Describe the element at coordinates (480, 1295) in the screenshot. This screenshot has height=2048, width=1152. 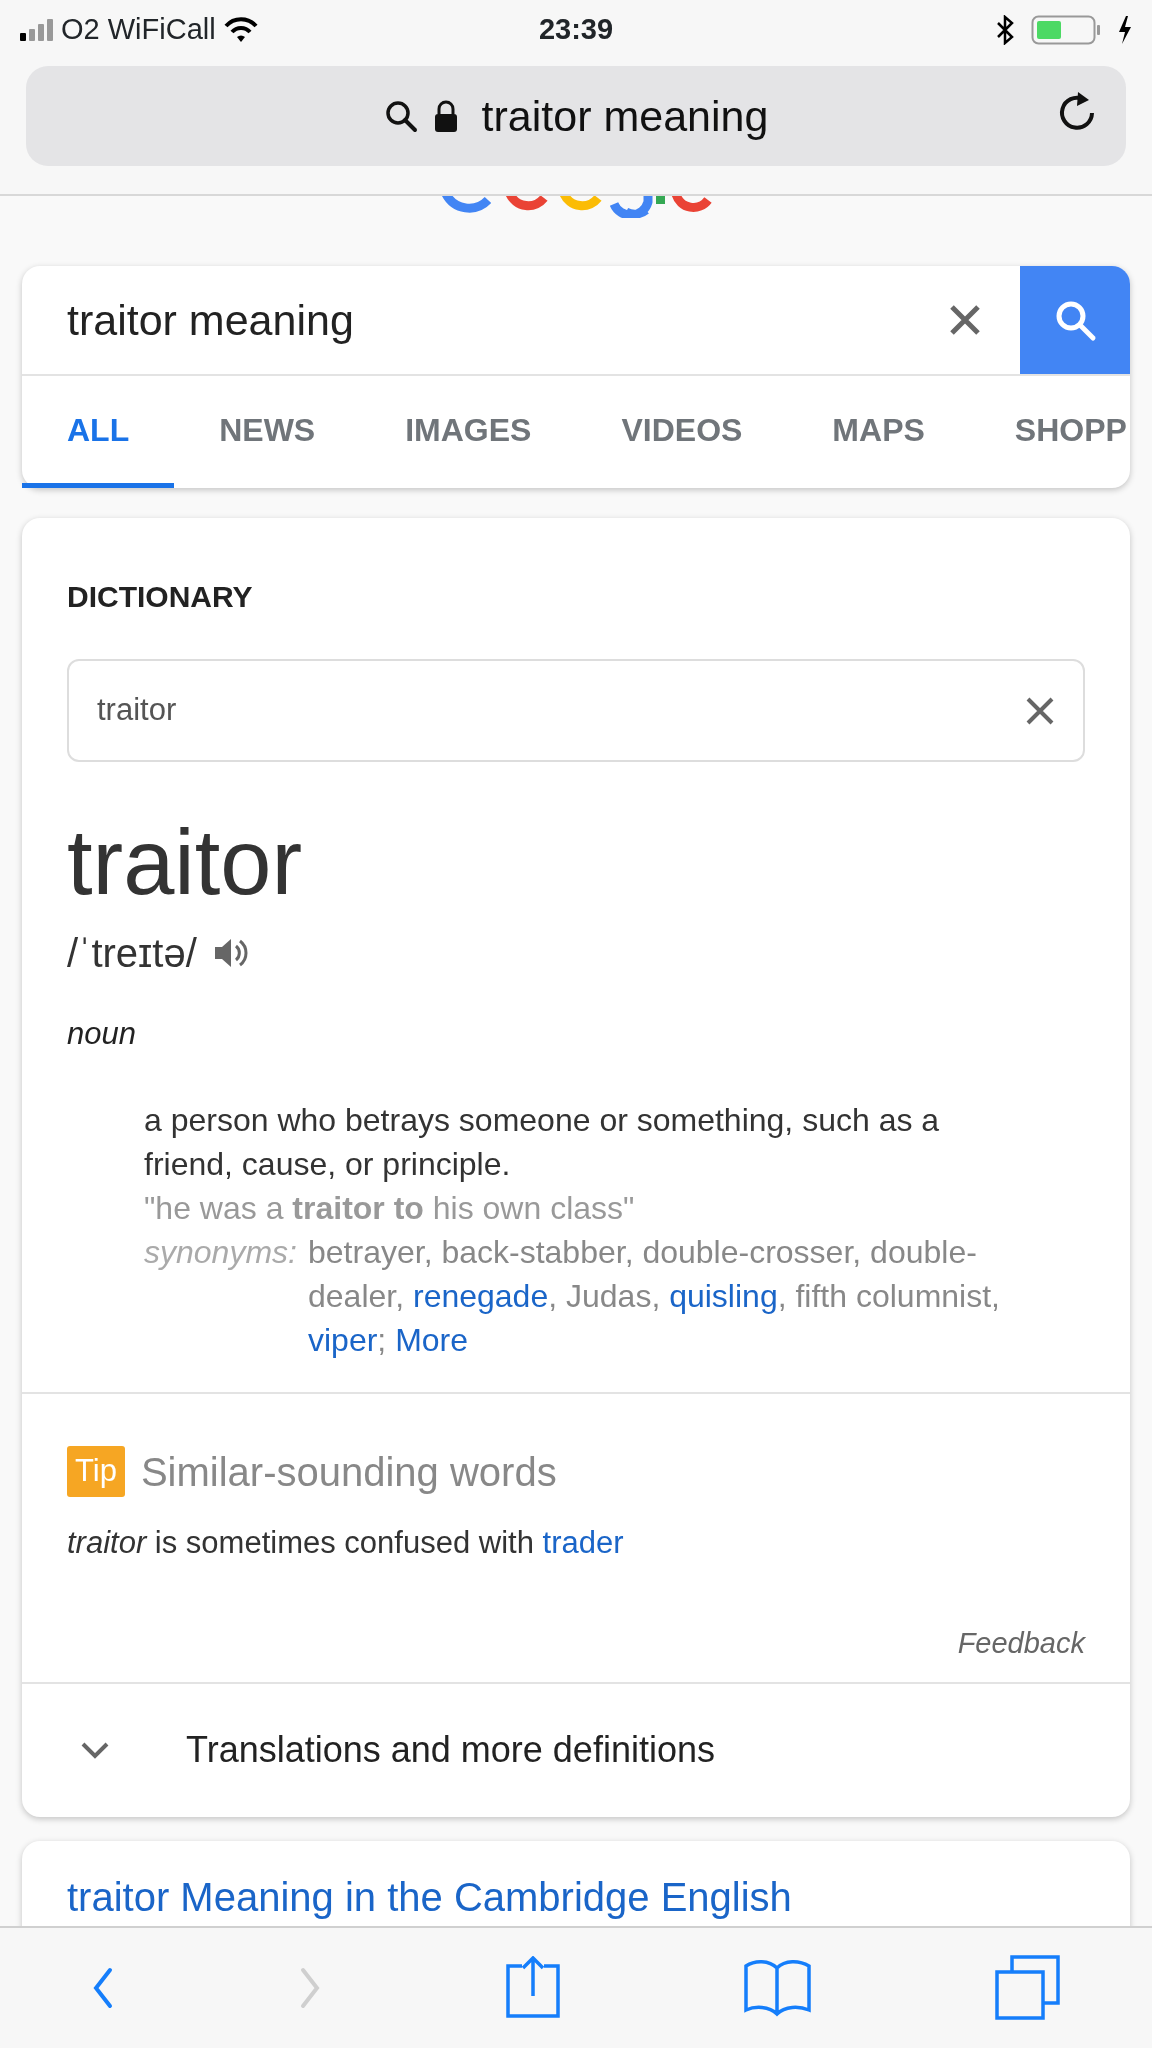
I see `synonym-link: renegade` at that location.